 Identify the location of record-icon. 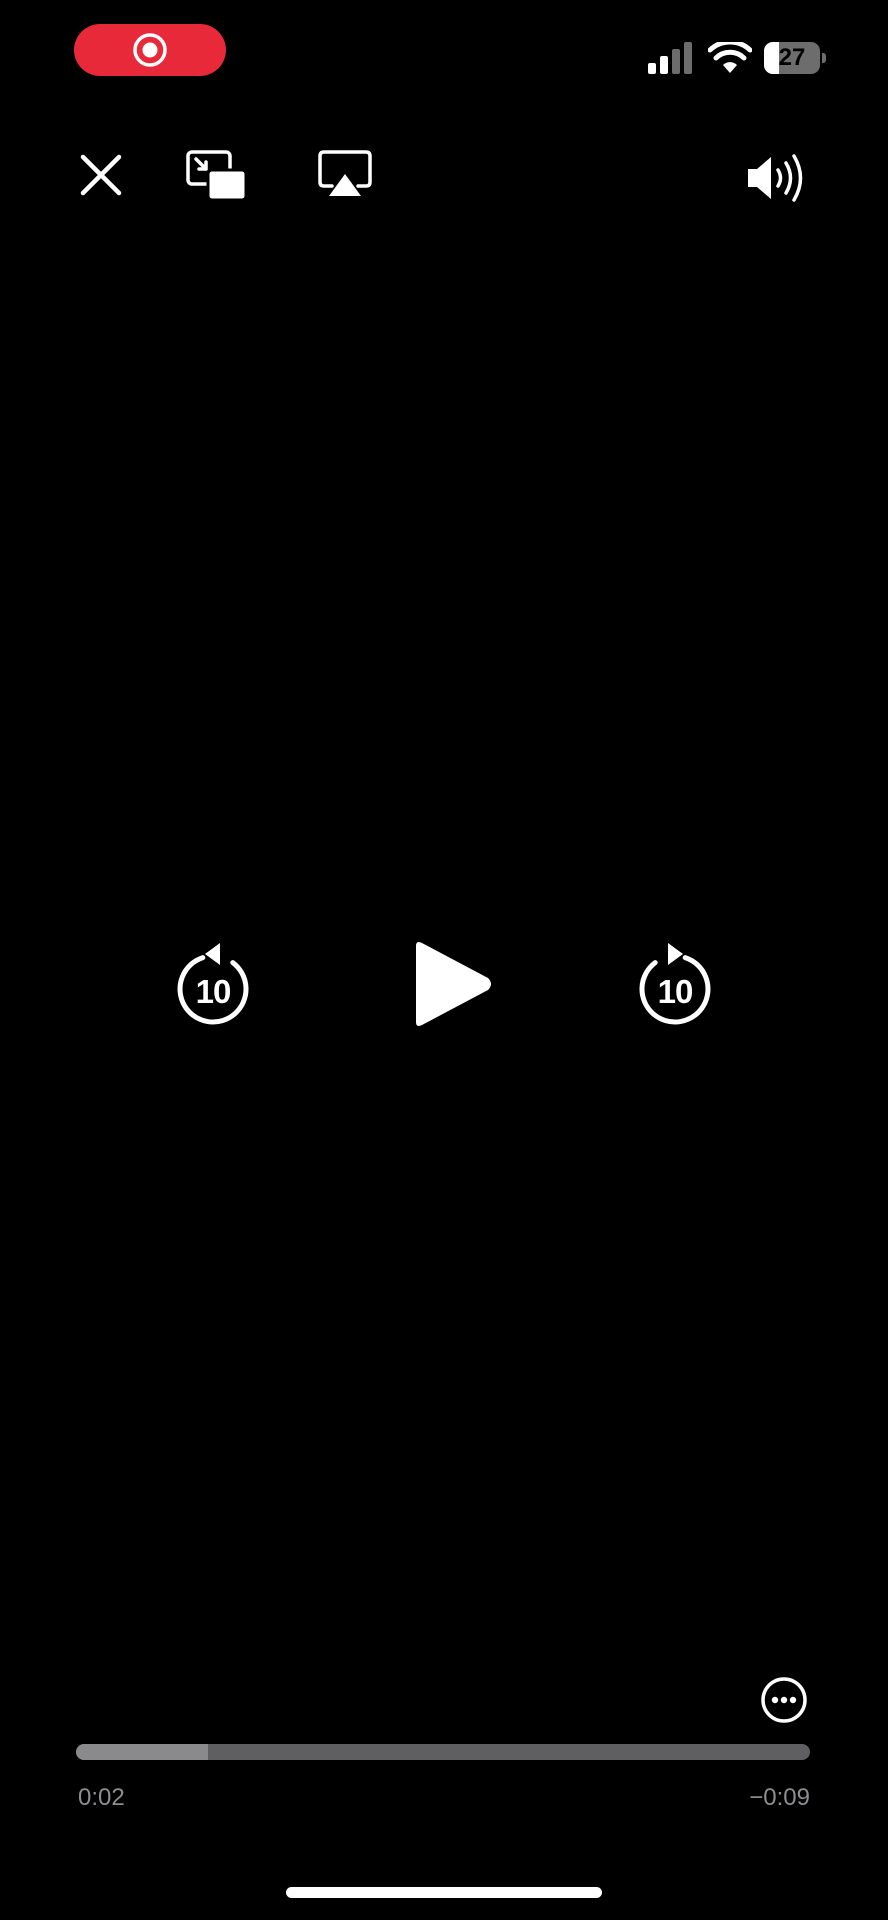
(150, 50).